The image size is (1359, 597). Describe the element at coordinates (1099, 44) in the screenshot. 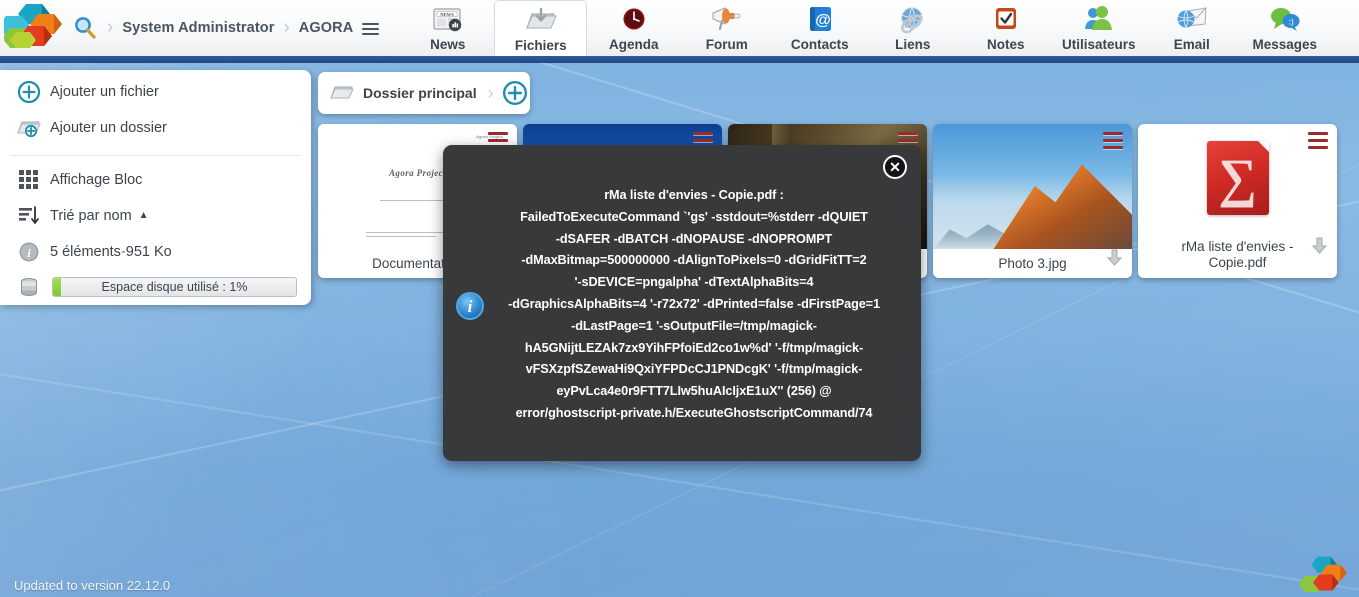

I see `nav-label-utilisateurs: Utilisateurs` at that location.